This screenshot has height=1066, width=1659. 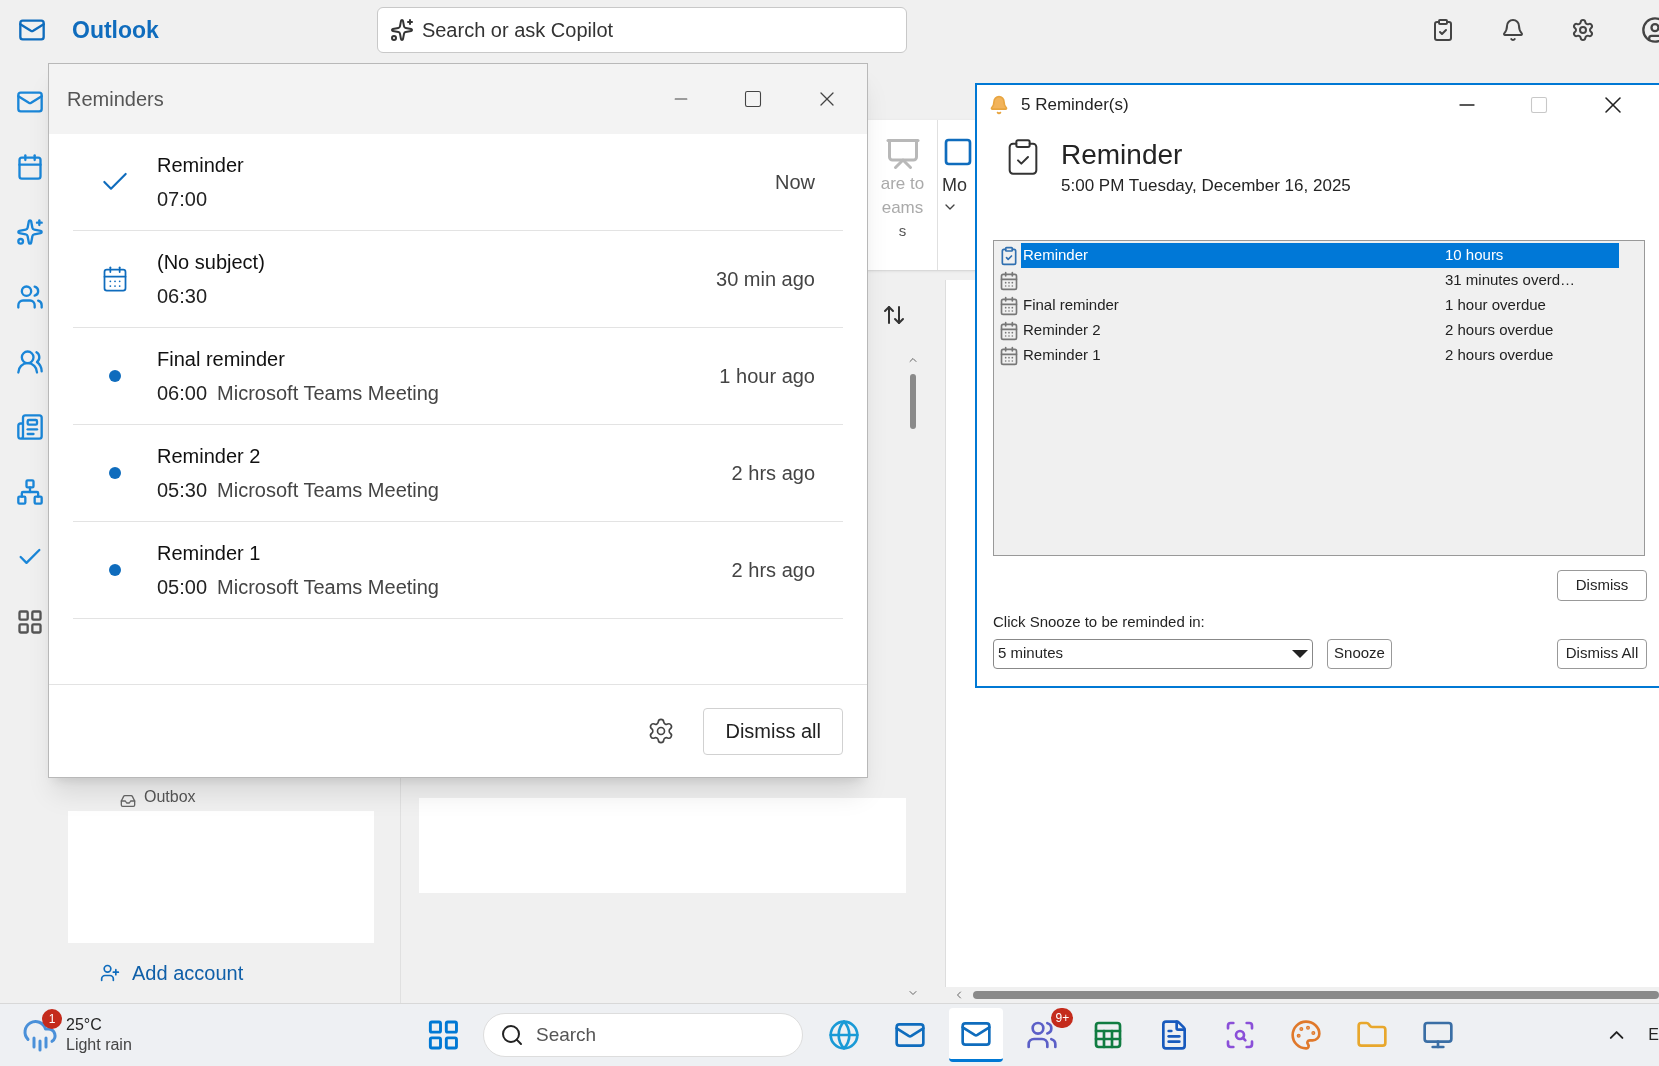 I want to click on sparkle-icon, so click(x=30, y=232).